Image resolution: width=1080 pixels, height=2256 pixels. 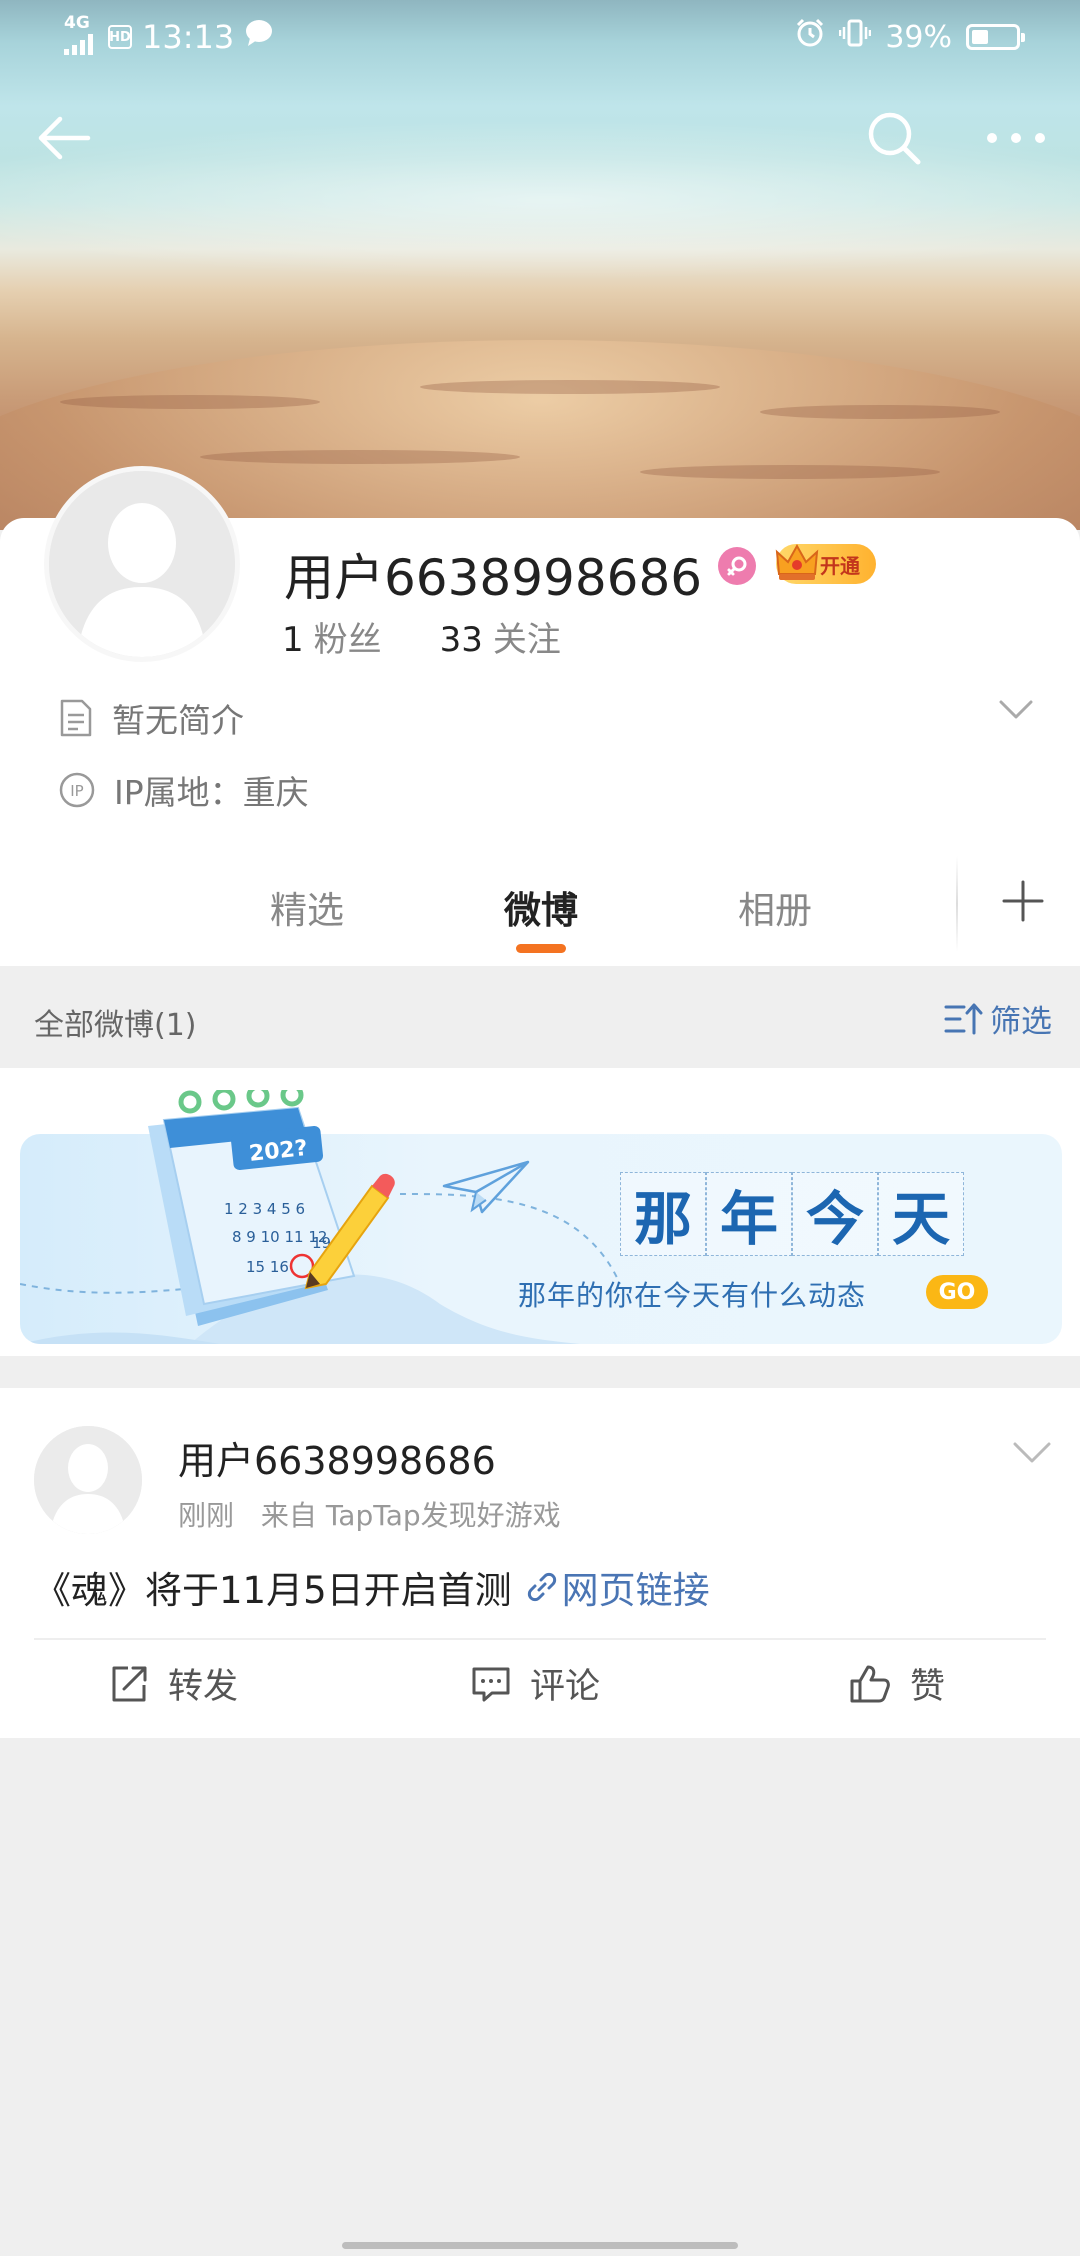 I want to click on filter-label: 筛选, so click(x=1021, y=1022).